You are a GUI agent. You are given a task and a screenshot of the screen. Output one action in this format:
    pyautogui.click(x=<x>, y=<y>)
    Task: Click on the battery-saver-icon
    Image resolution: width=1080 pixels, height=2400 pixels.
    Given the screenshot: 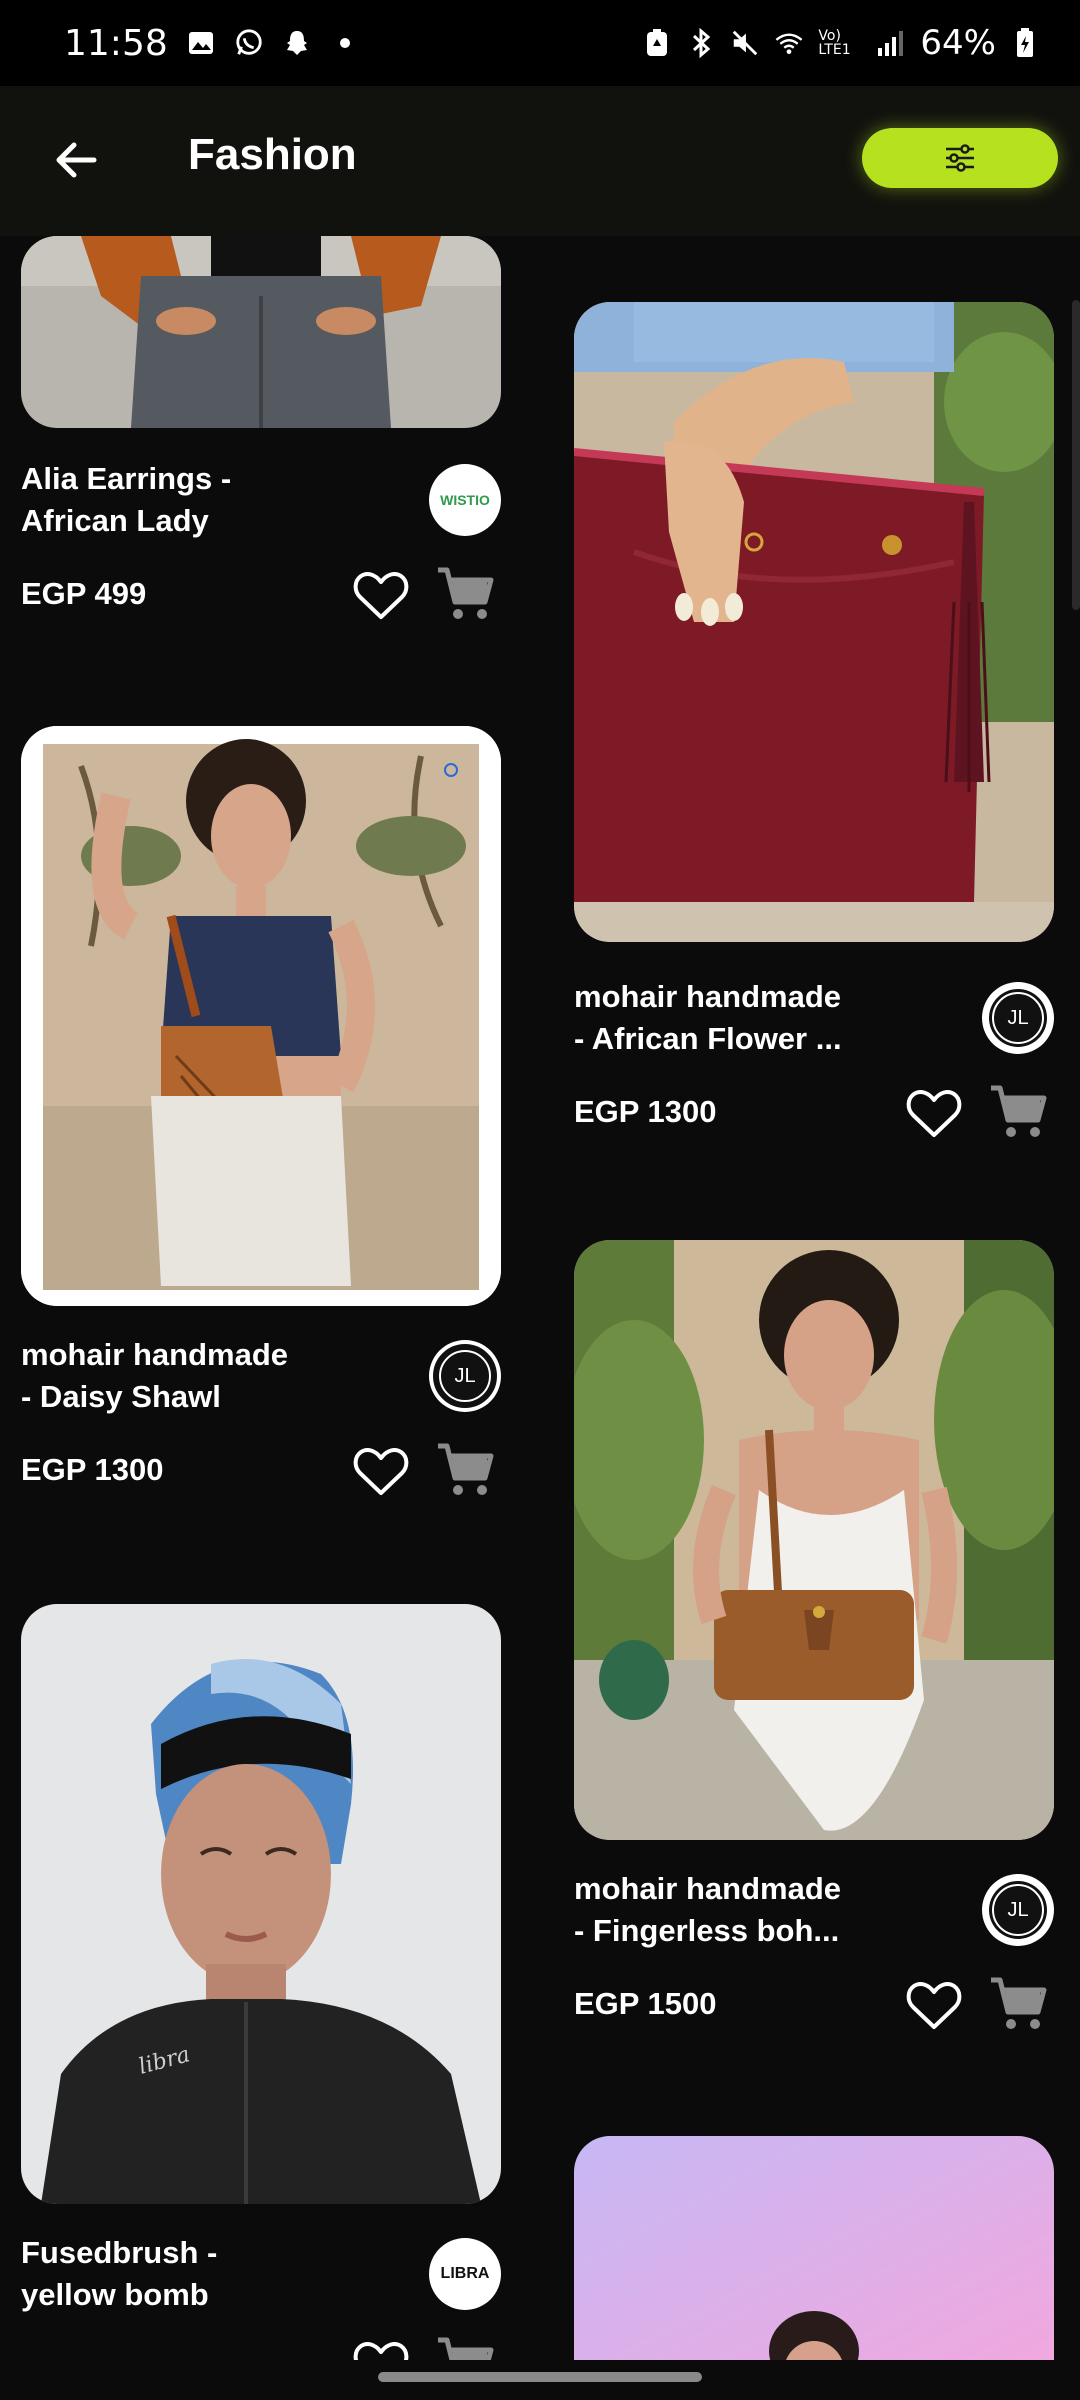 What is the action you would take?
    pyautogui.click(x=657, y=43)
    